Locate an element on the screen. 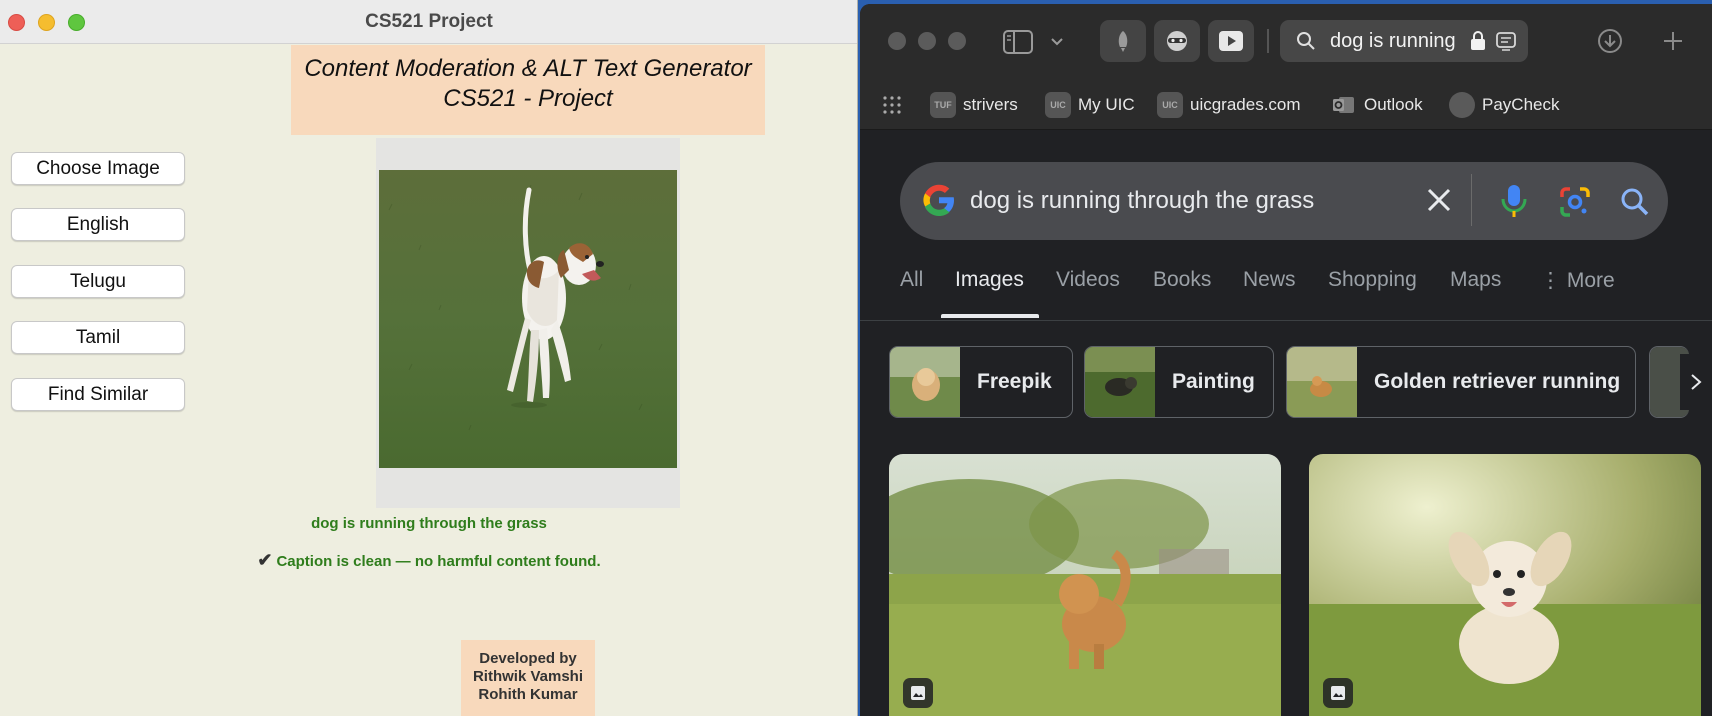 Image resolution: width=1712 pixels, height=716 pixels. credits-line: Developed by is located at coordinates (528, 658).